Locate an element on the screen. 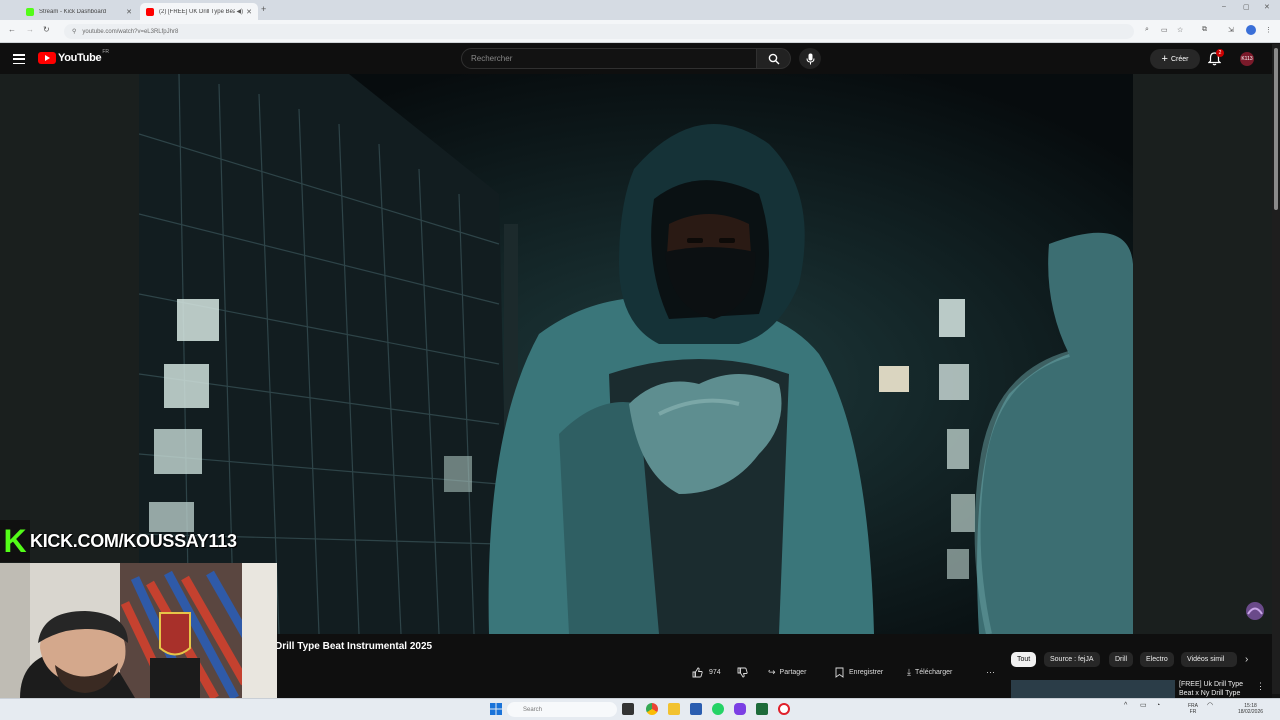  tray-chevron-icon: ^ is located at coordinates (1125, 705).